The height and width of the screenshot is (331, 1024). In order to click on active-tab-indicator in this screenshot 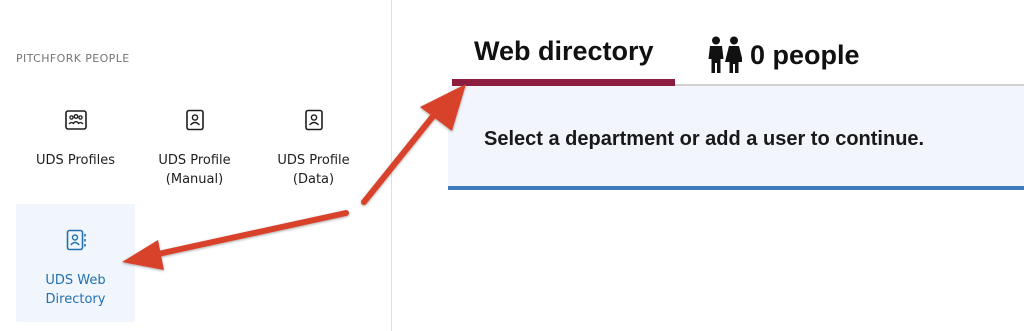, I will do `click(563, 82)`.